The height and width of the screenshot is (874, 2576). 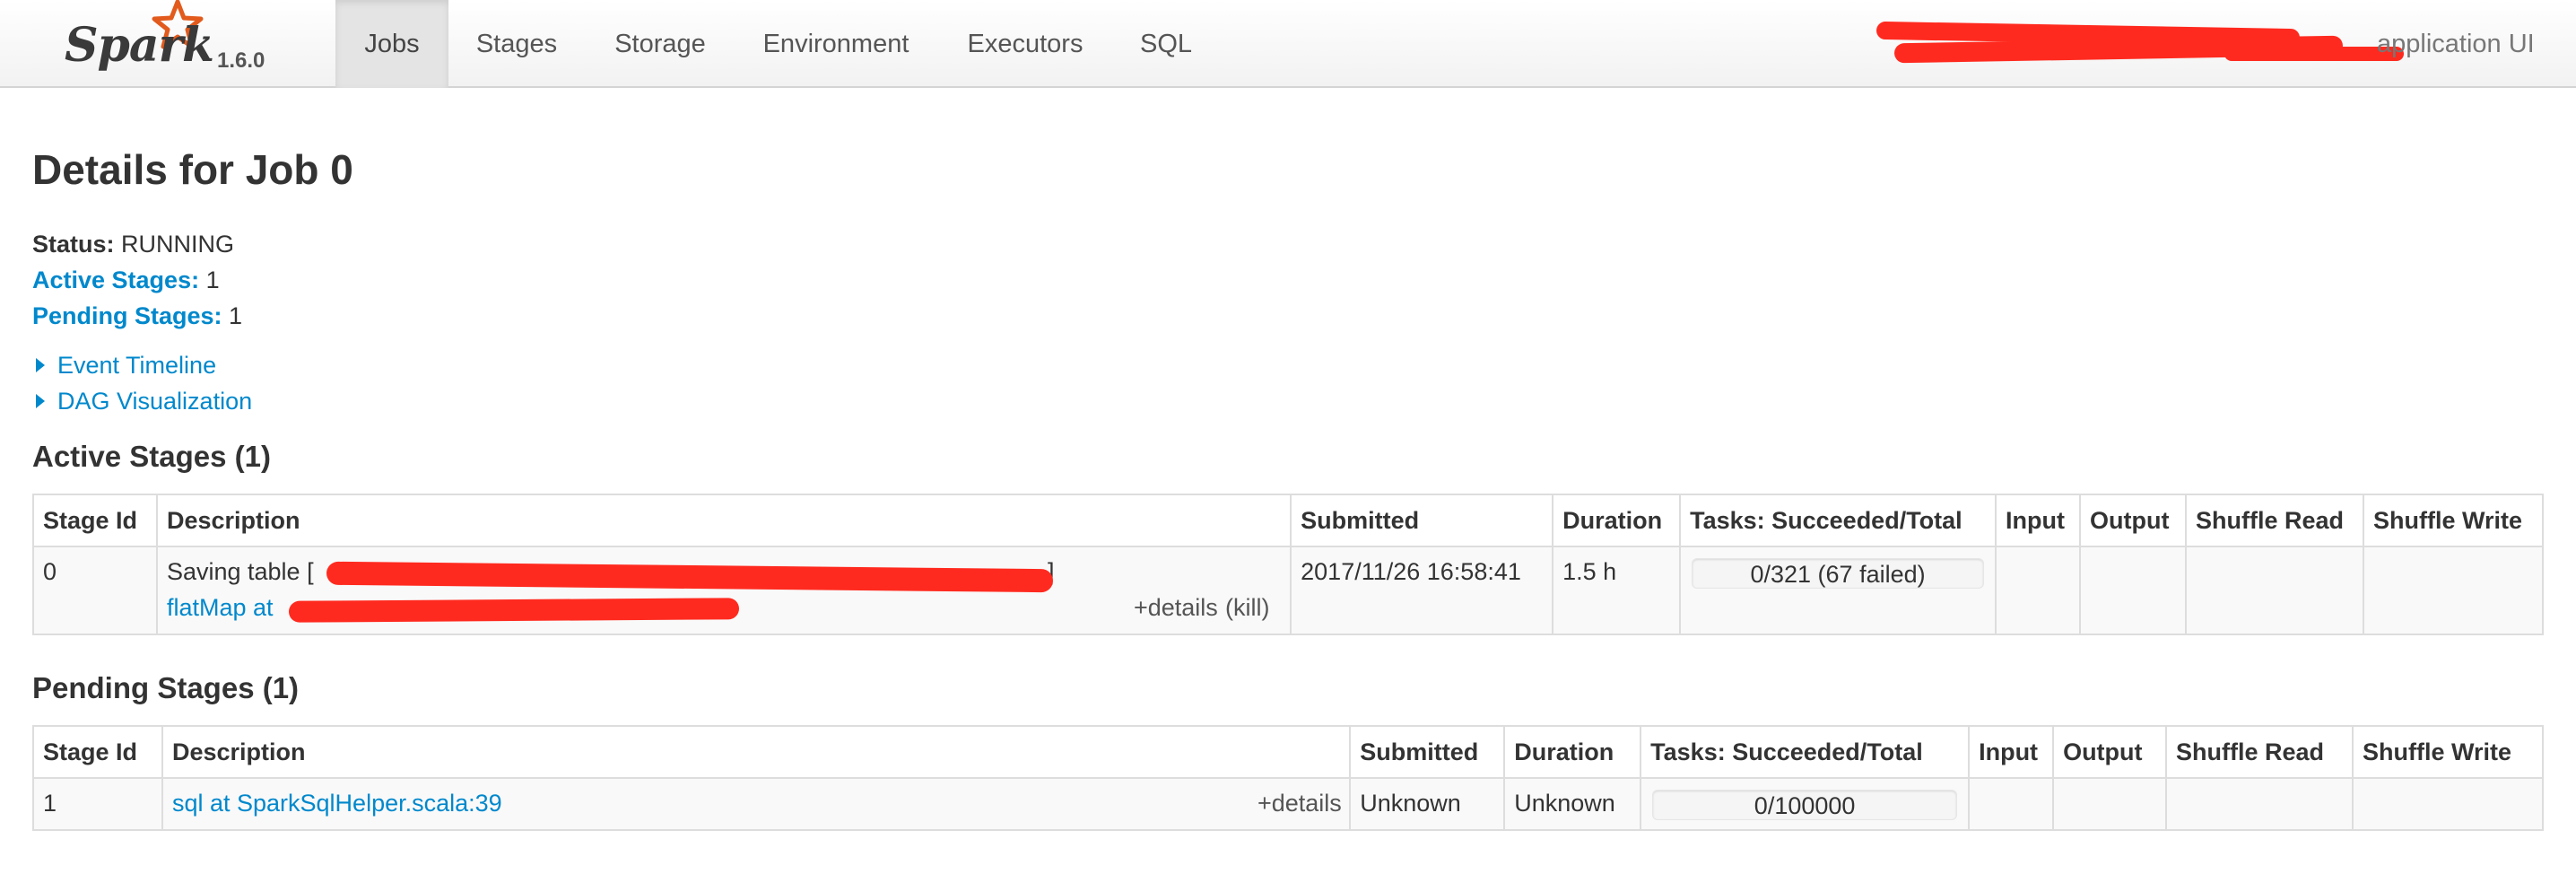 I want to click on tasks-progress-bar: 0/100000, so click(x=1805, y=805).